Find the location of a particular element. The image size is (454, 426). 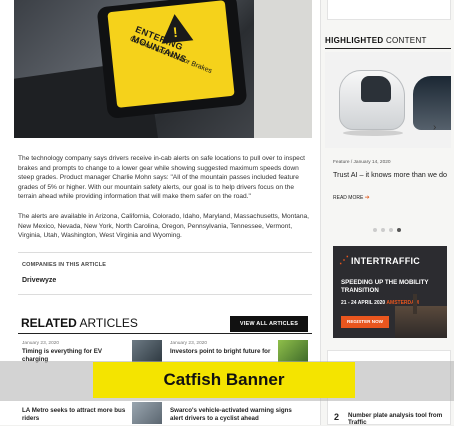

highlighted-feature-image is located at coordinates (388, 100).